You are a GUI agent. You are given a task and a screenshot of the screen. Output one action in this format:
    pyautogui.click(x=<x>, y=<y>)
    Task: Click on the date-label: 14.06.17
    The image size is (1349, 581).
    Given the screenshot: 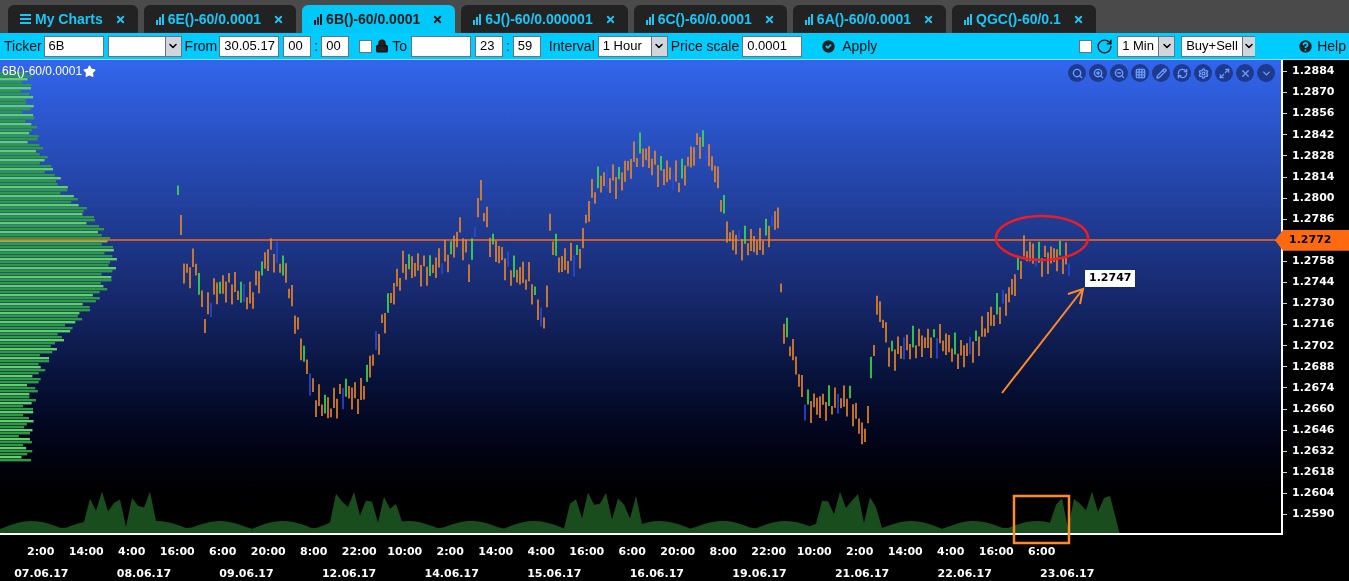 What is the action you would take?
    pyautogui.click(x=451, y=573)
    